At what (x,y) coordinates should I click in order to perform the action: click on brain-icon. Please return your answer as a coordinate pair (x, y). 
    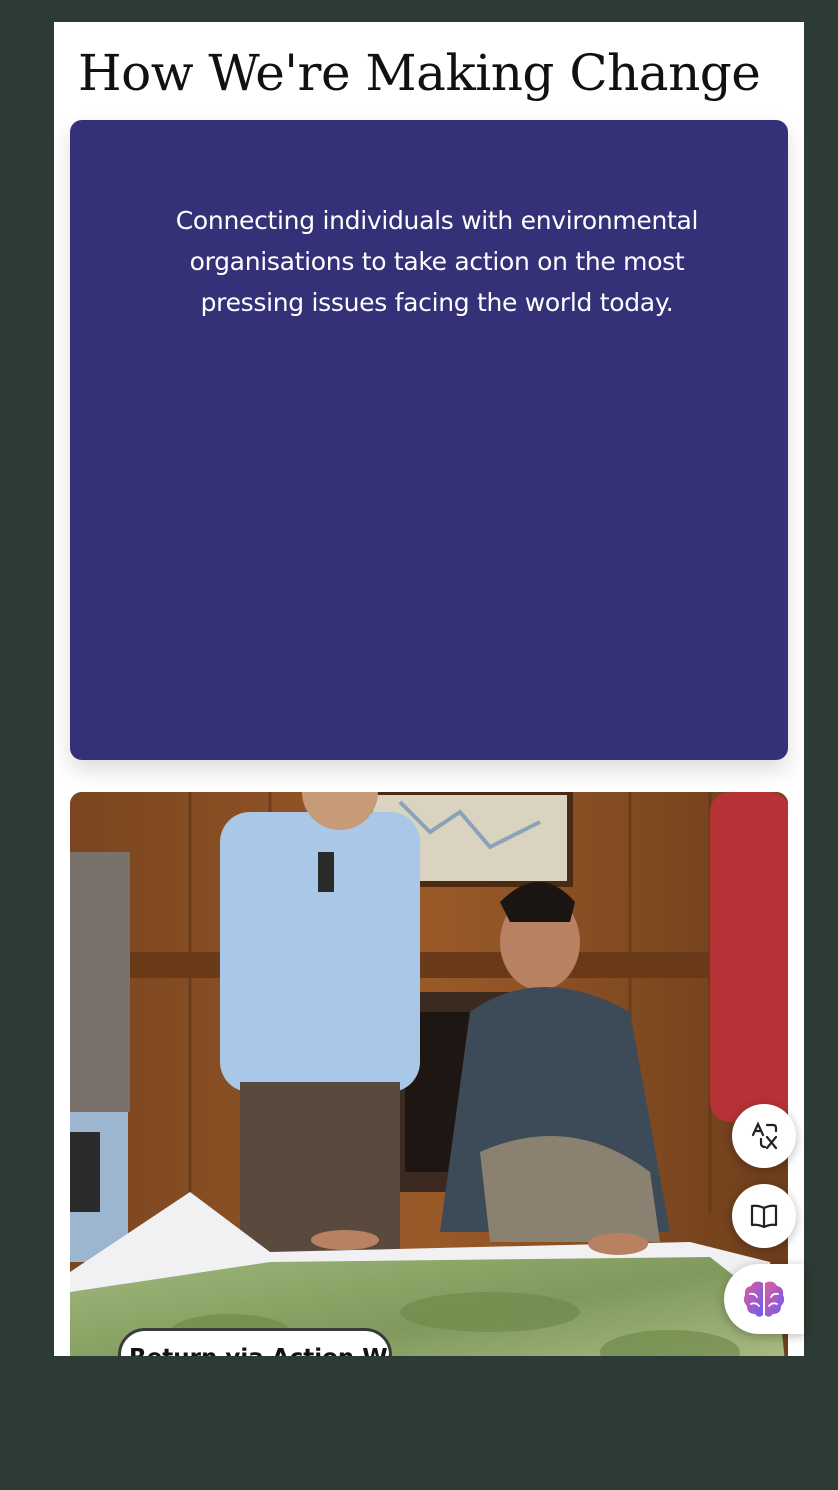
    Looking at the image, I should click on (764, 1299).